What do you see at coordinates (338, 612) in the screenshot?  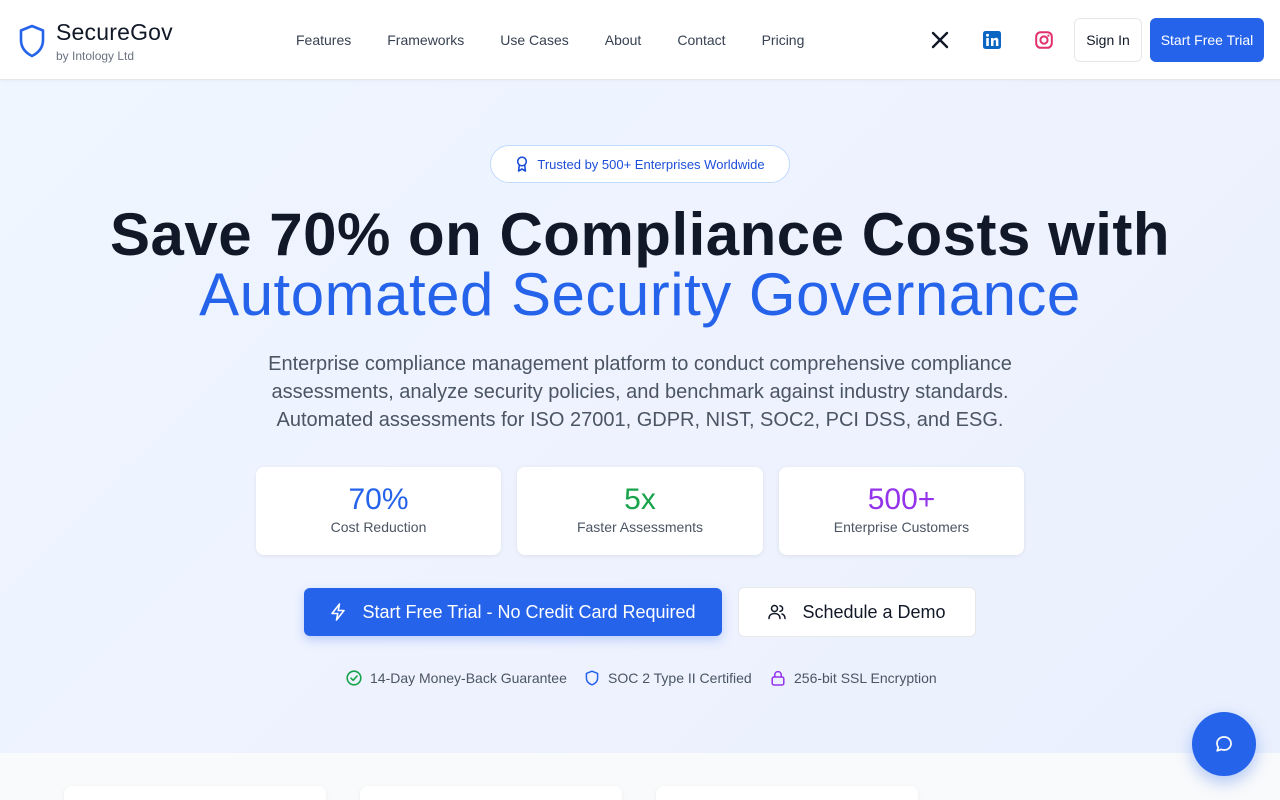 I see `lightning-icon` at bounding box center [338, 612].